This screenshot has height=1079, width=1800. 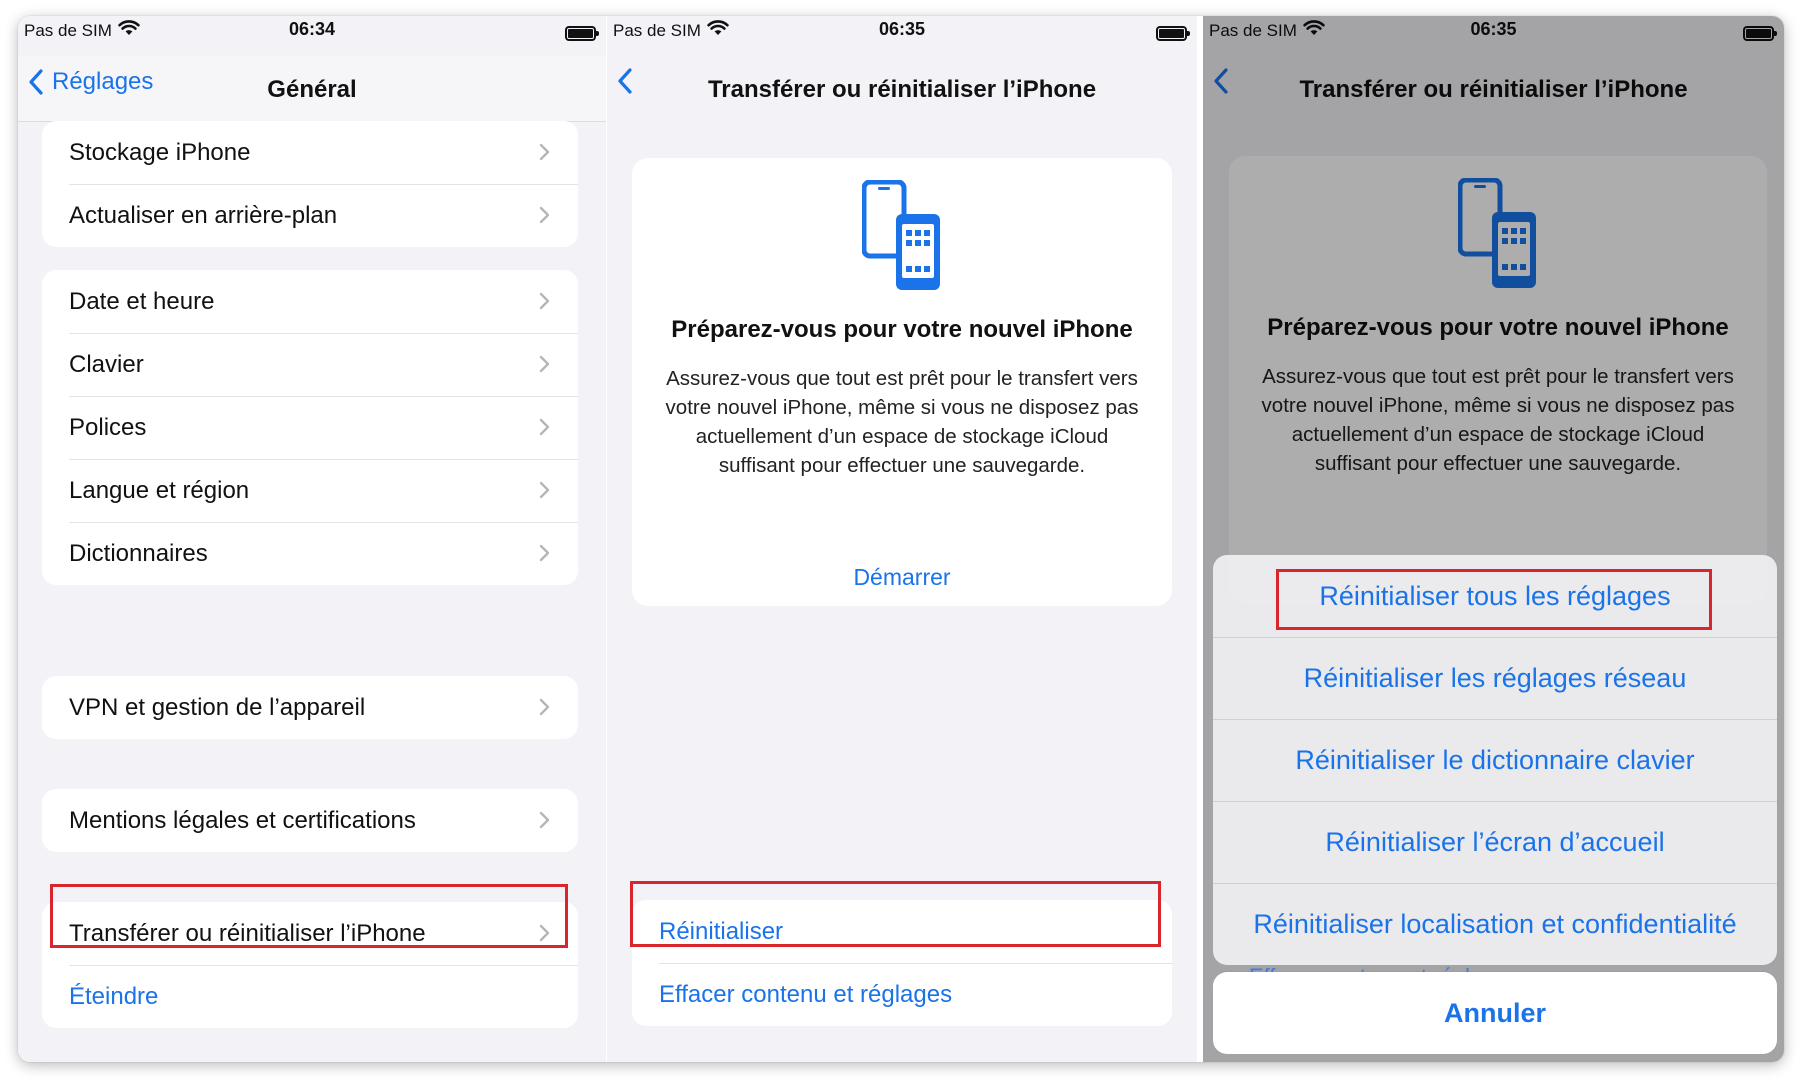 I want to click on row-label: Effacer contenu et réglages, so click(x=806, y=994).